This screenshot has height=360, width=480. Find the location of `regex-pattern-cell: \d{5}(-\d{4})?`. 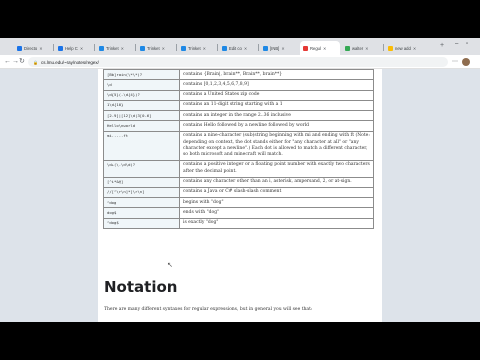

regex-pattern-cell: \d{5}(-\d{4})? is located at coordinates (141, 95).